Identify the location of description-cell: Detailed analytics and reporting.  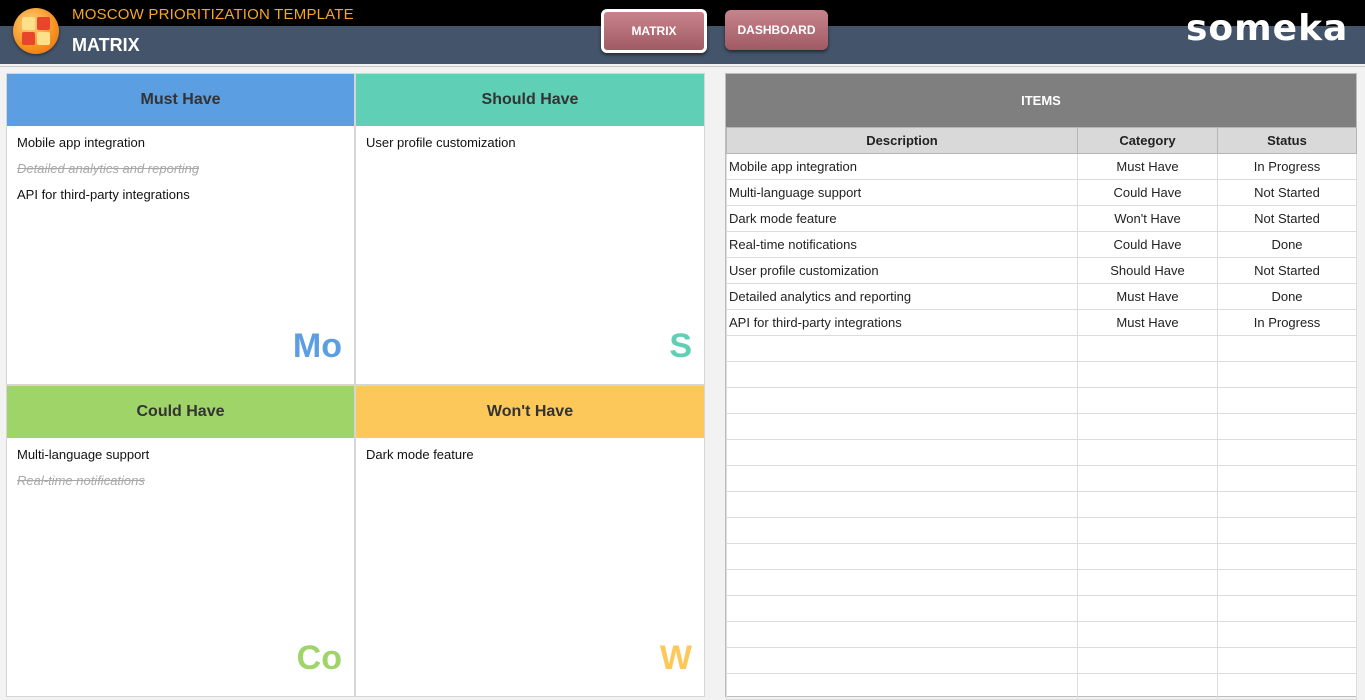
(902, 296).